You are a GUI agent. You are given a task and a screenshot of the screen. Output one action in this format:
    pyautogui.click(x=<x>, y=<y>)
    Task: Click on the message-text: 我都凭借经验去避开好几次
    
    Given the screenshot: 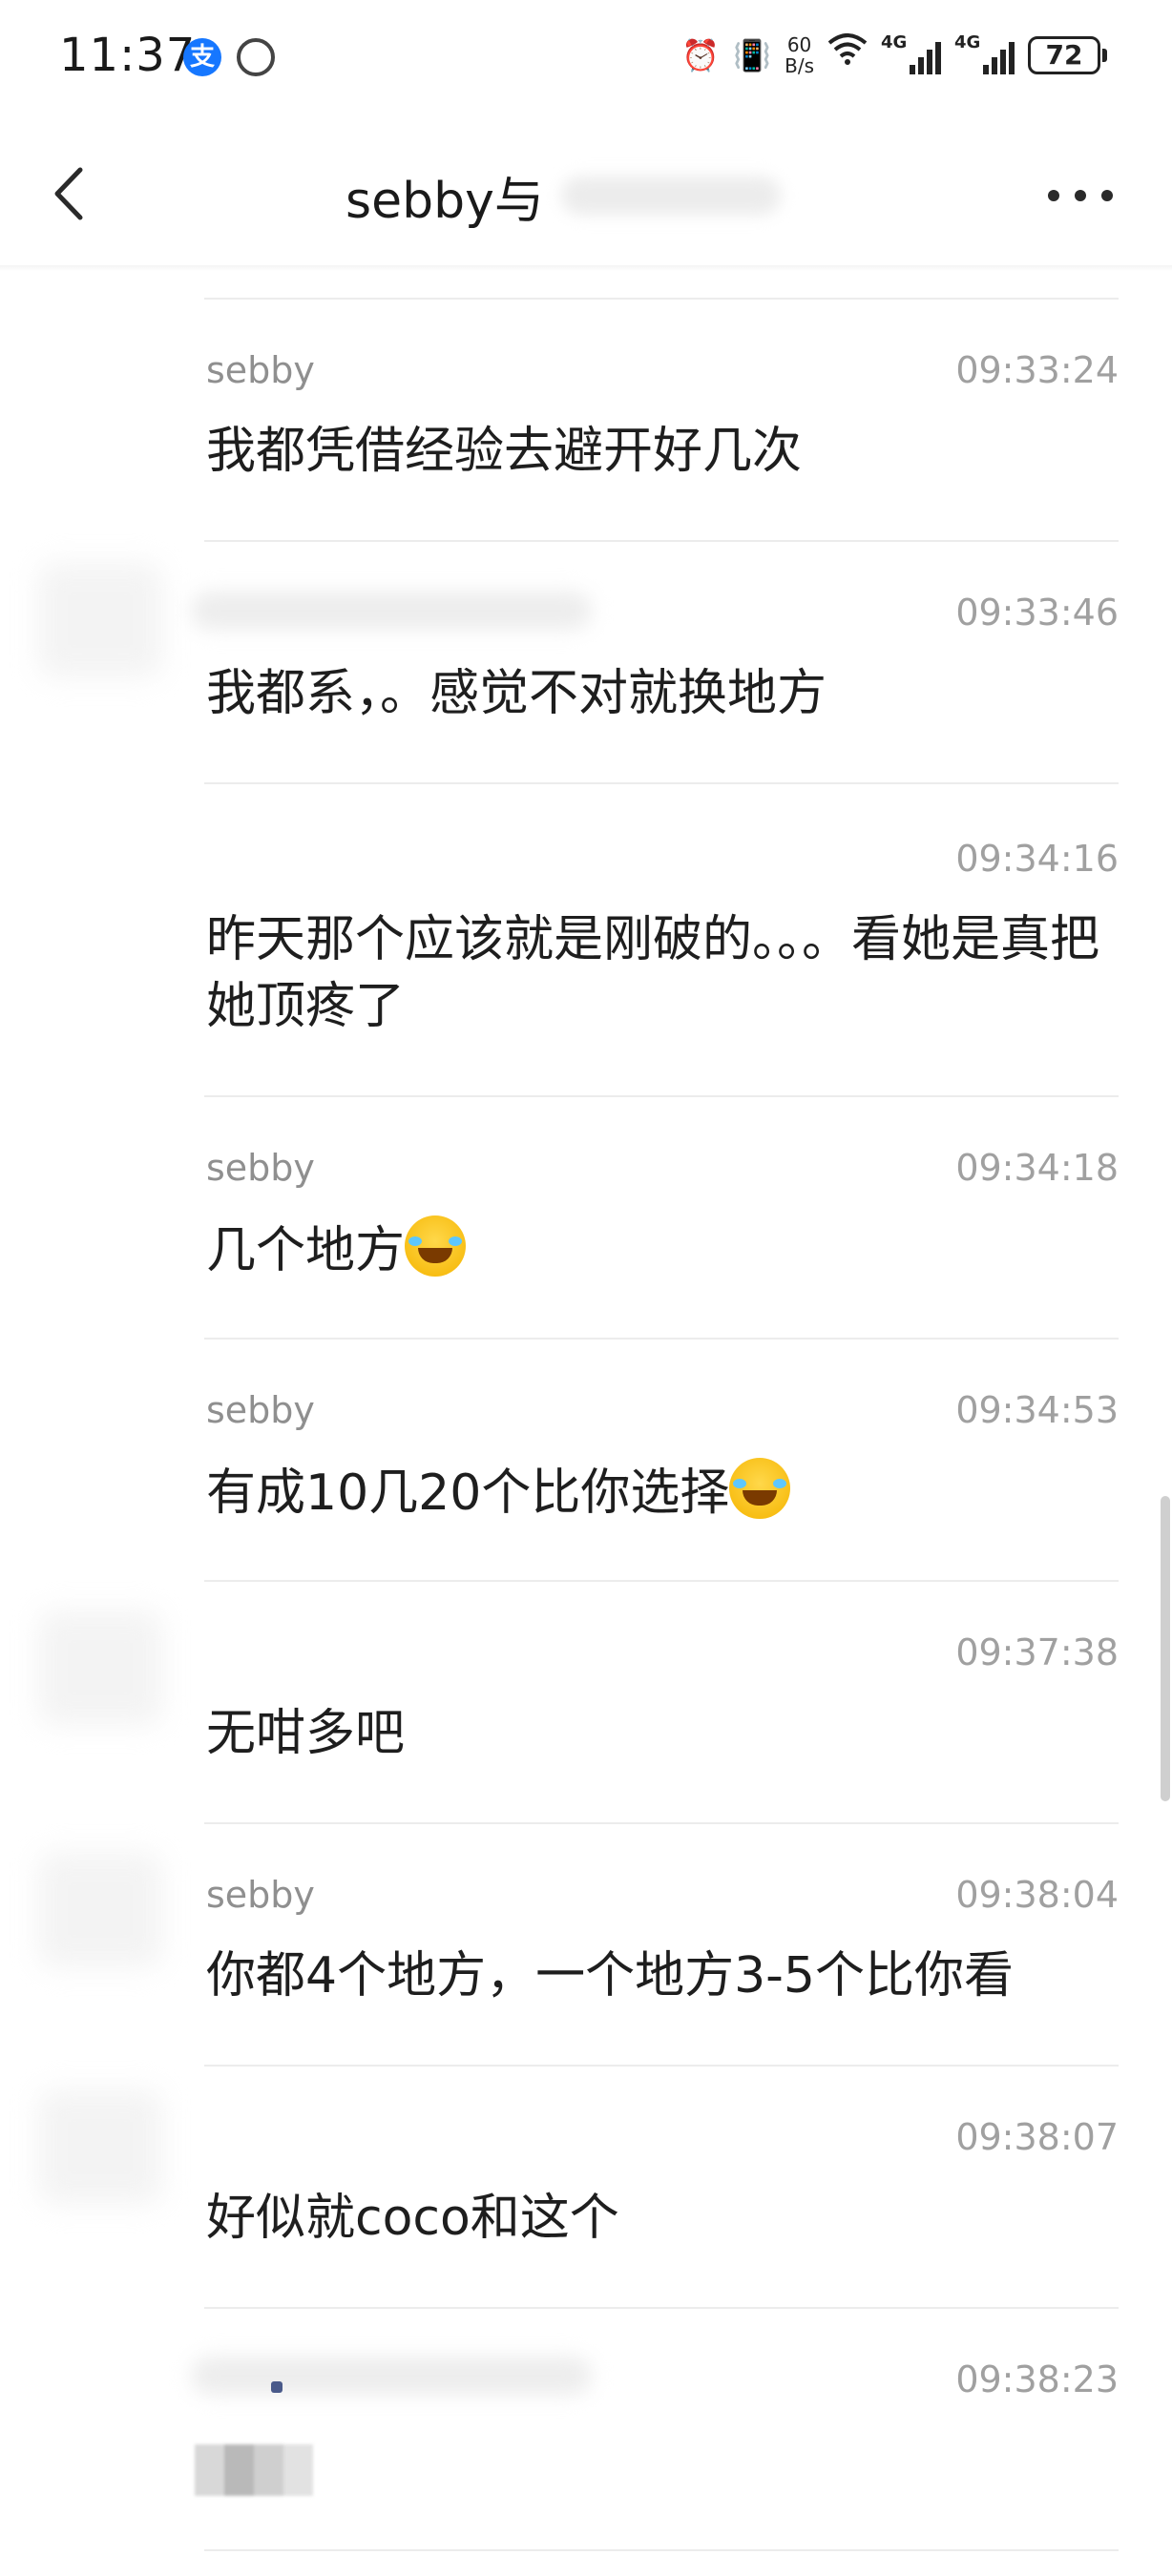 What is the action you would take?
    pyautogui.click(x=504, y=451)
    